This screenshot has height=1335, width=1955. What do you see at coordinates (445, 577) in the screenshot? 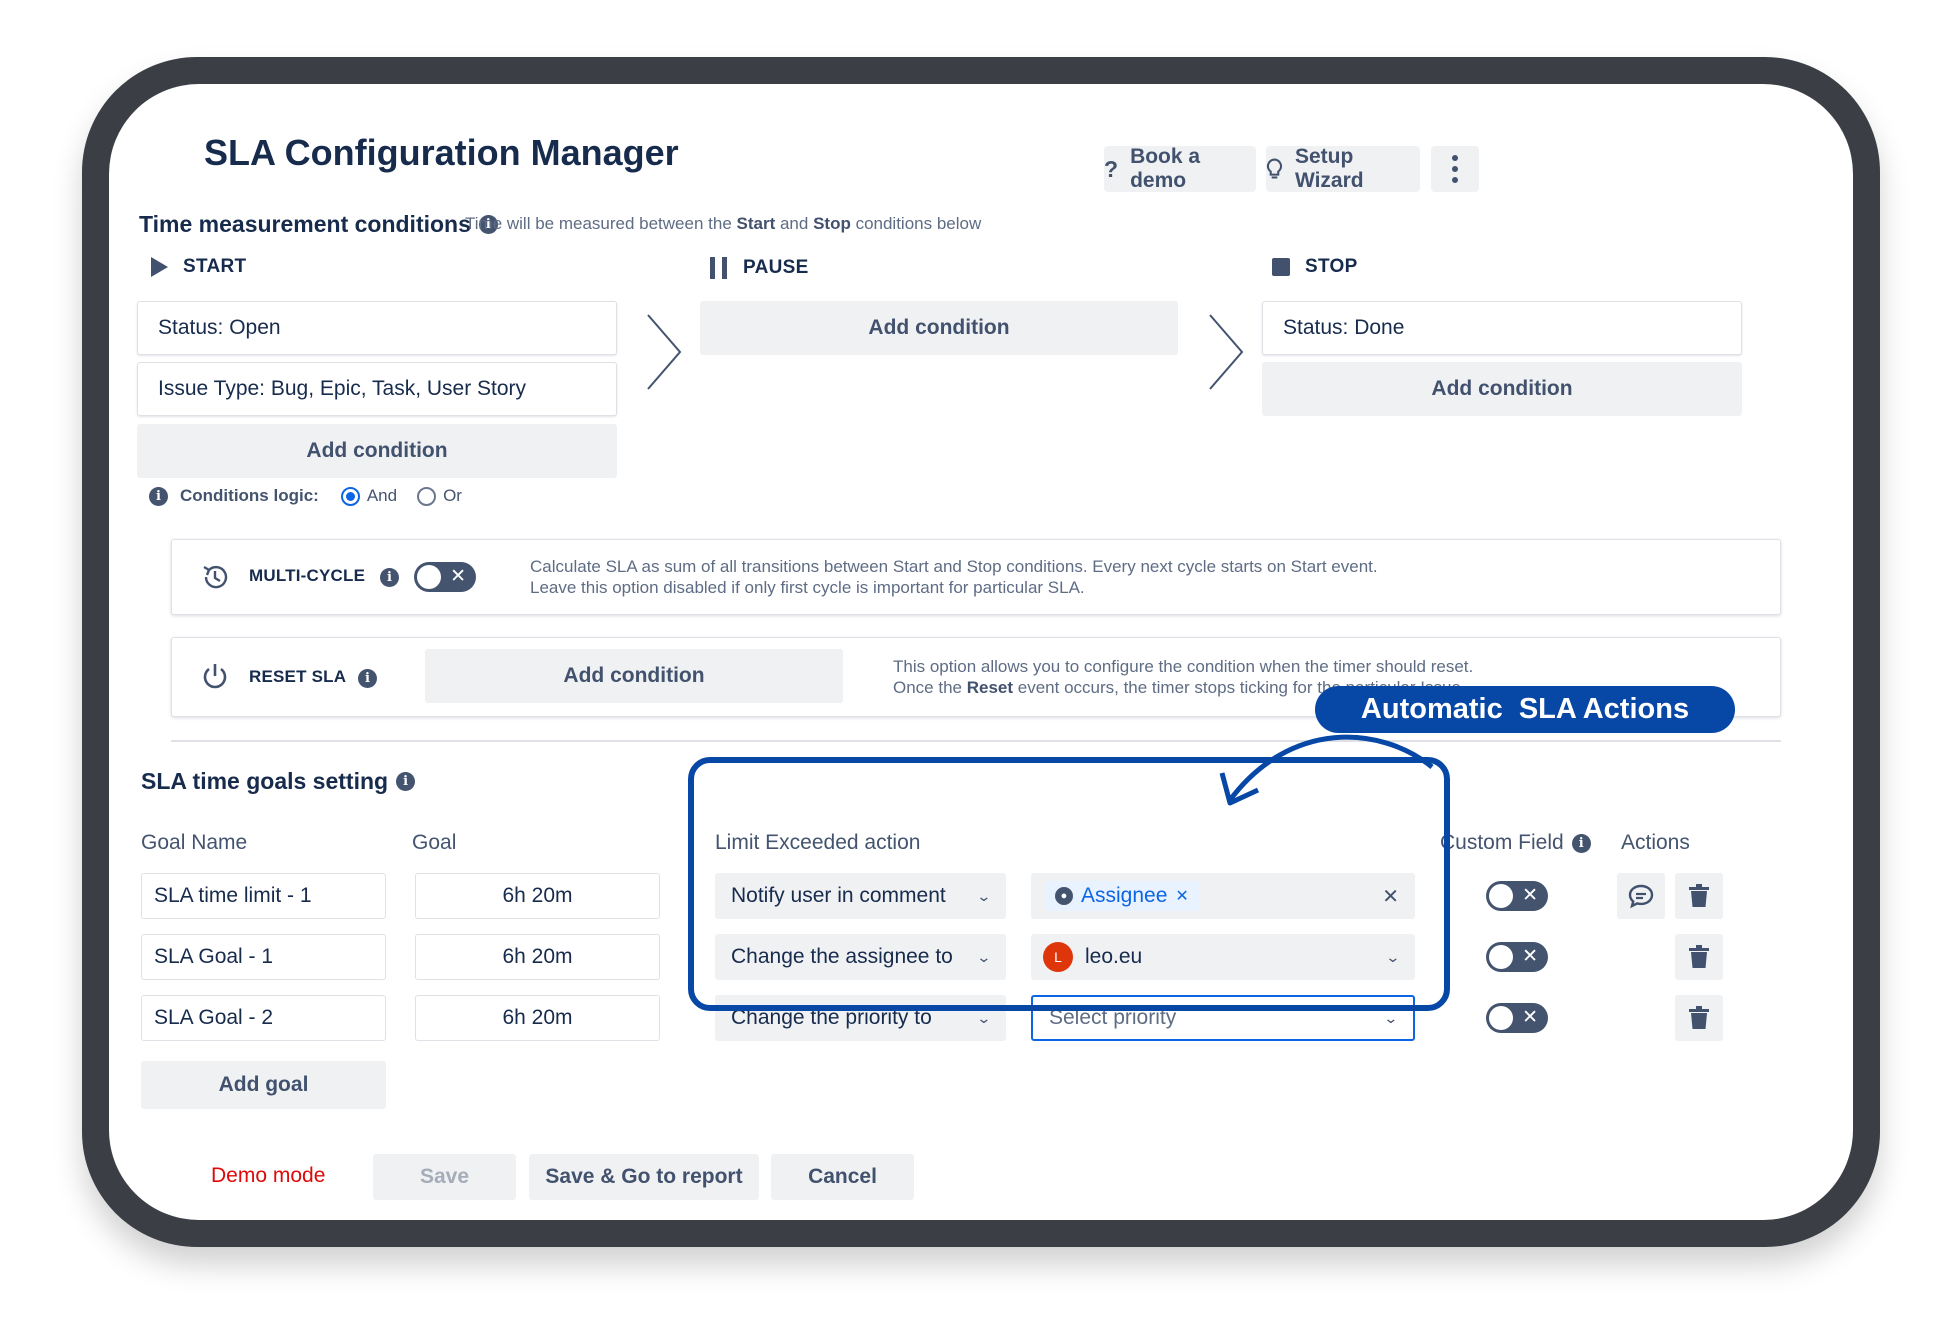
I see `multicycle-toggle: ✕` at bounding box center [445, 577].